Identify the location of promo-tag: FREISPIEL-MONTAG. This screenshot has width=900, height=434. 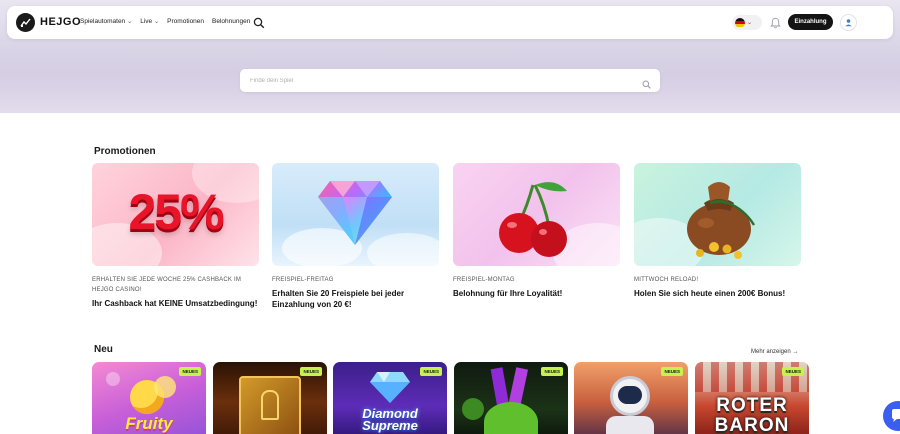
(484, 280).